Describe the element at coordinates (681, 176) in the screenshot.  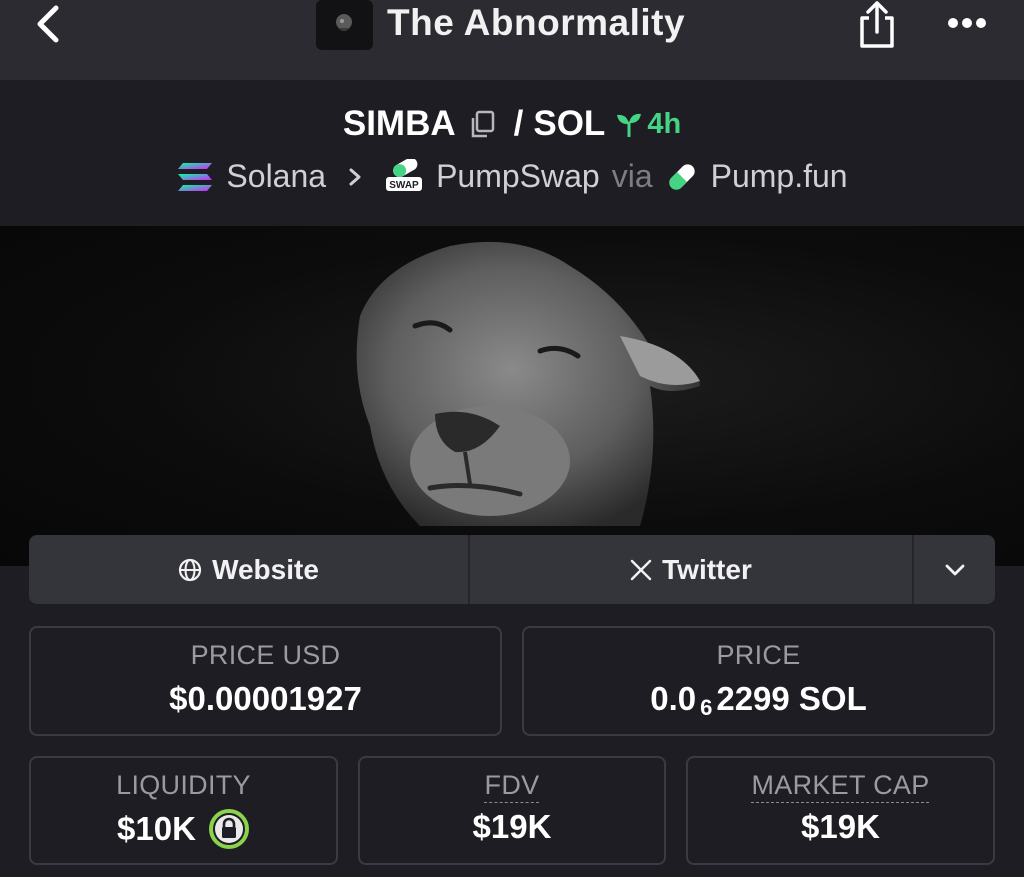
I see `pumpfun-logo-icon` at that location.